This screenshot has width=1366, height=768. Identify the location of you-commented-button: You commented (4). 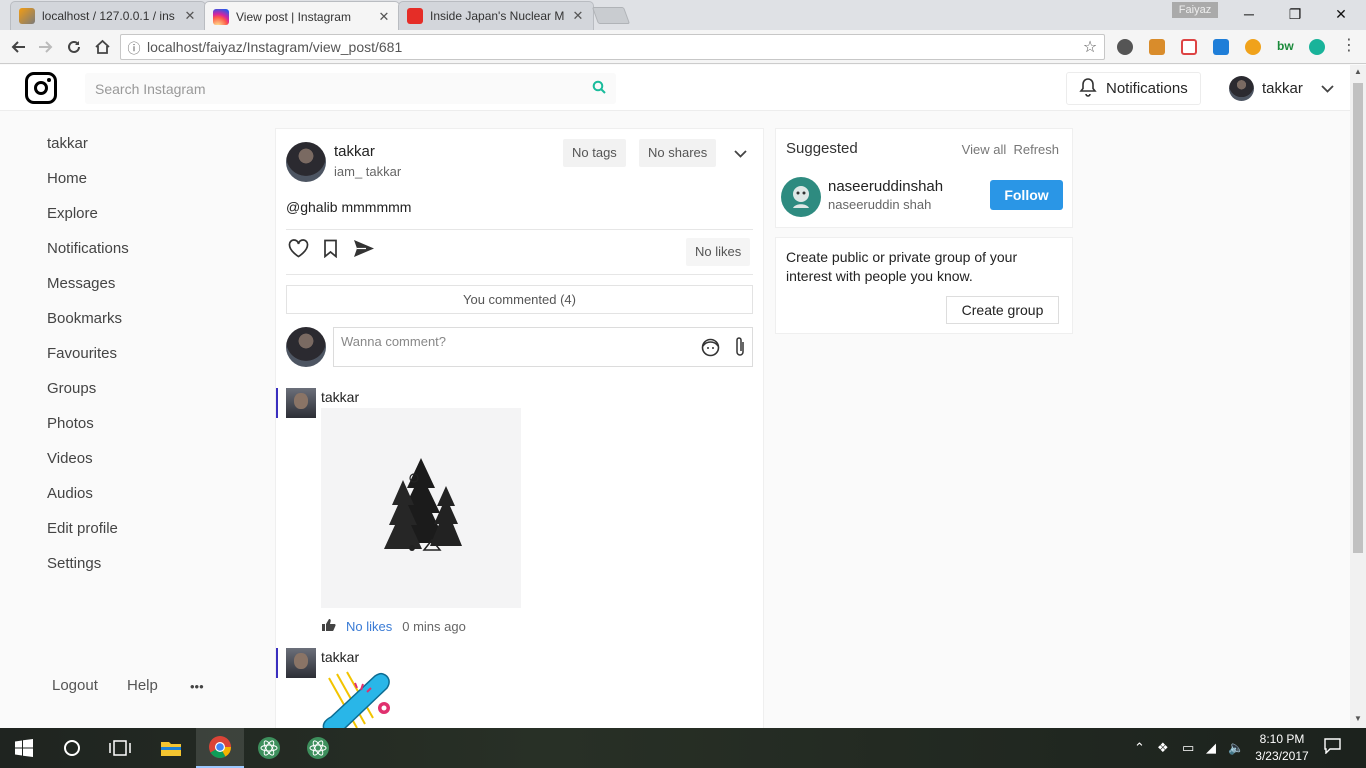
(519, 299).